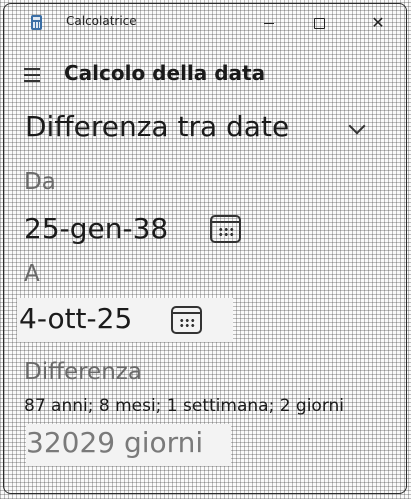 This screenshot has height=499, width=411. I want to click on close-button: ✕, so click(378, 23).